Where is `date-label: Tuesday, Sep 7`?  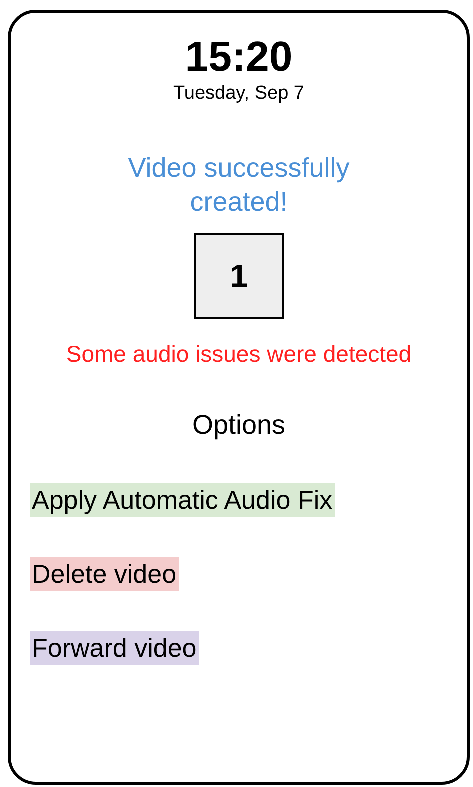 date-label: Tuesday, Sep 7 is located at coordinates (239, 94).